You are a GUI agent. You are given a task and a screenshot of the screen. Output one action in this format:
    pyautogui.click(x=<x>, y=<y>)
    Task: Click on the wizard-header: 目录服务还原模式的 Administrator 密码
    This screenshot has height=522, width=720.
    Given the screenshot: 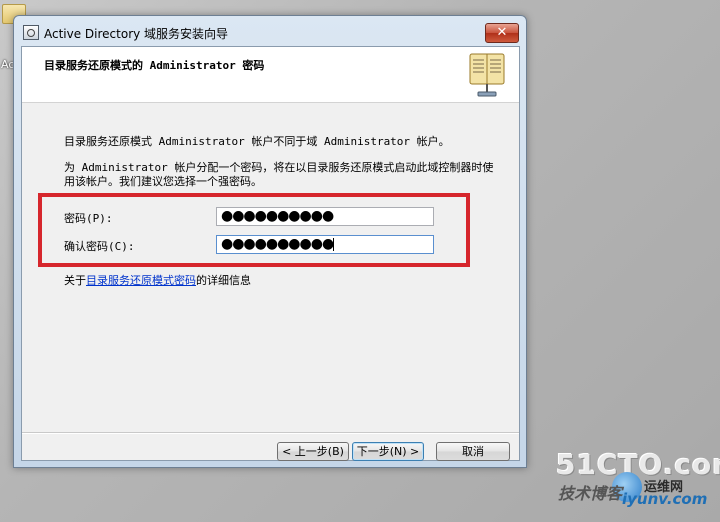 What is the action you would take?
    pyautogui.click(x=270, y=75)
    